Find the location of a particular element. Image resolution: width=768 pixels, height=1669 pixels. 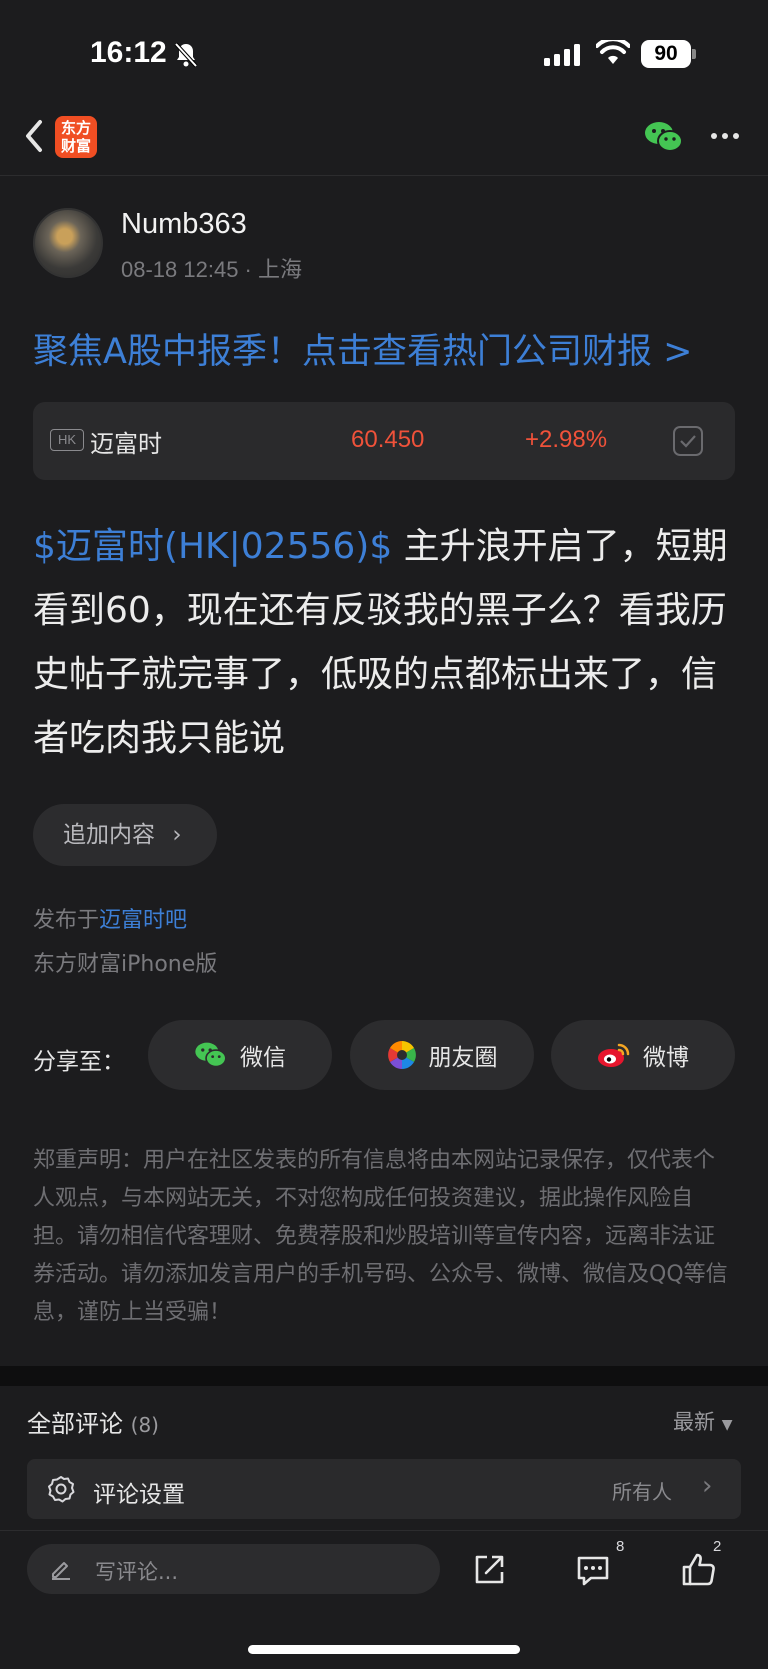

published-line: 发布于迈富时吧 is located at coordinates (110, 918).